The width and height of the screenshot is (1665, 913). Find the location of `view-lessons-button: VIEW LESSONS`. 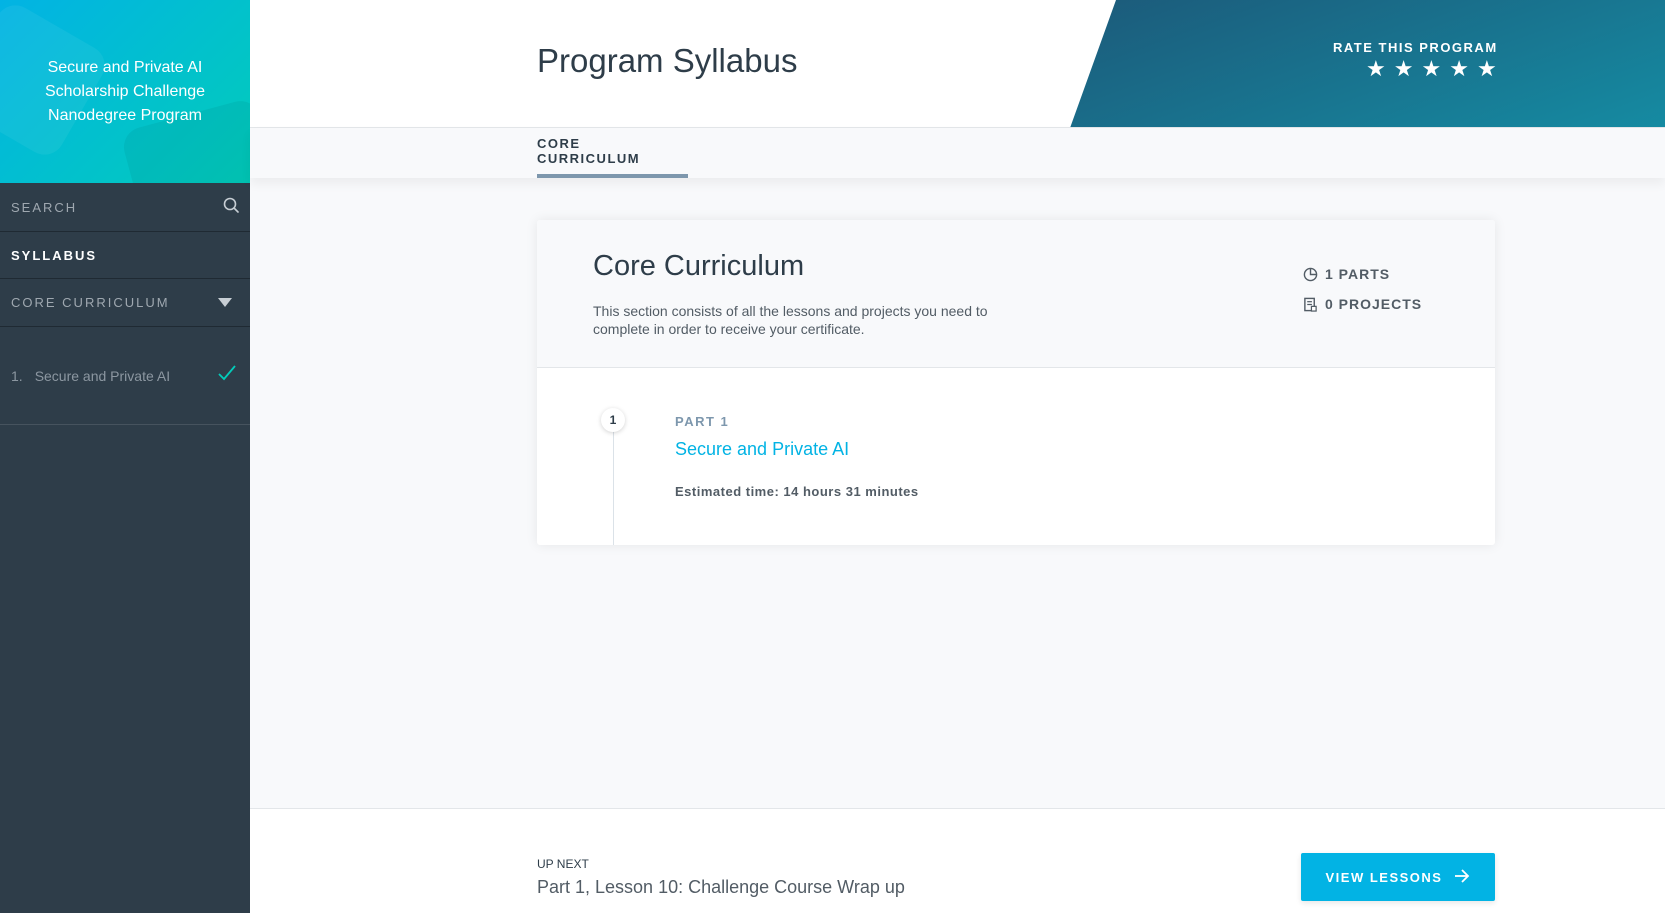

view-lessons-button: VIEW LESSONS is located at coordinates (1398, 877).